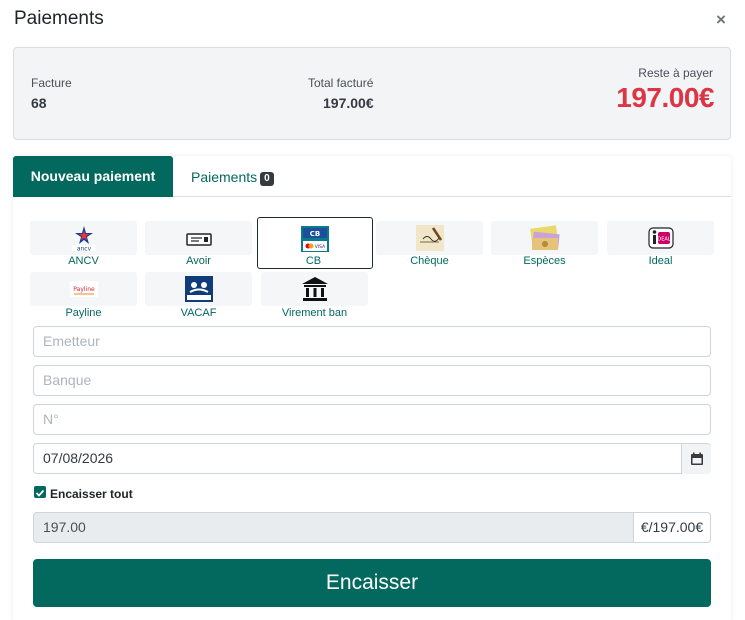 The image size is (745, 620). What do you see at coordinates (663, 240) in the screenshot?
I see `svg-text: DEAL` at bounding box center [663, 240].